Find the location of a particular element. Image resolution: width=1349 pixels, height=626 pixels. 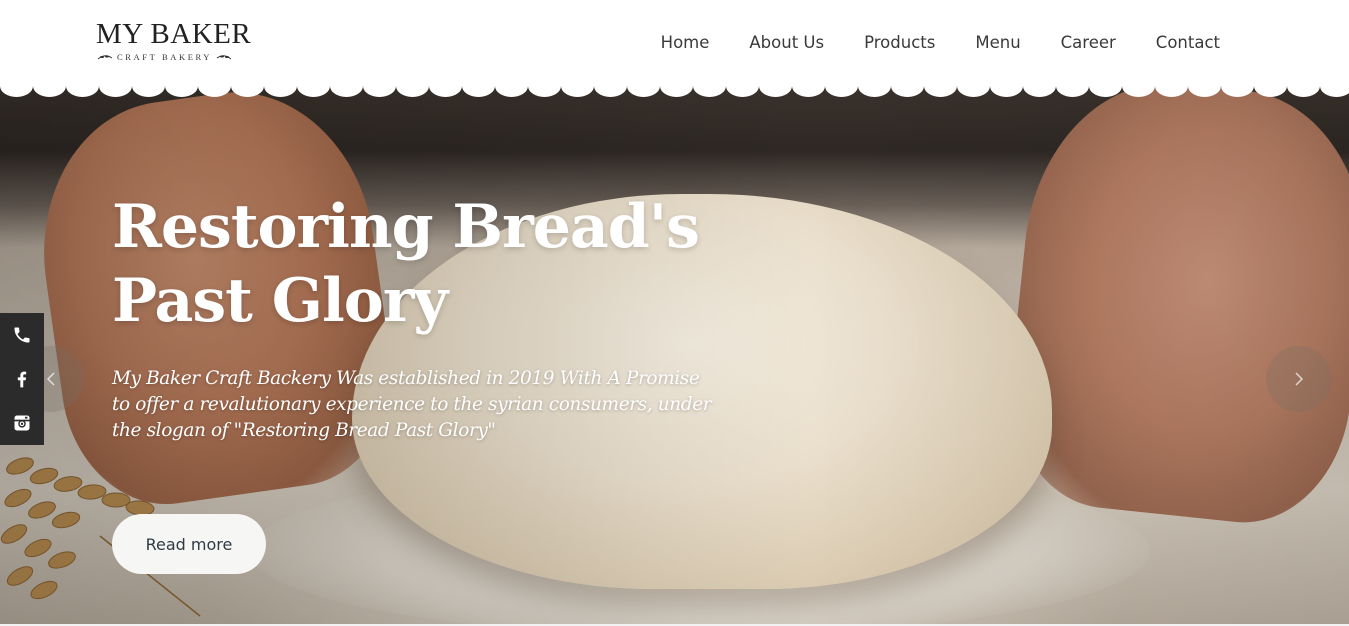

nav-item-career: Career is located at coordinates (1088, 43).